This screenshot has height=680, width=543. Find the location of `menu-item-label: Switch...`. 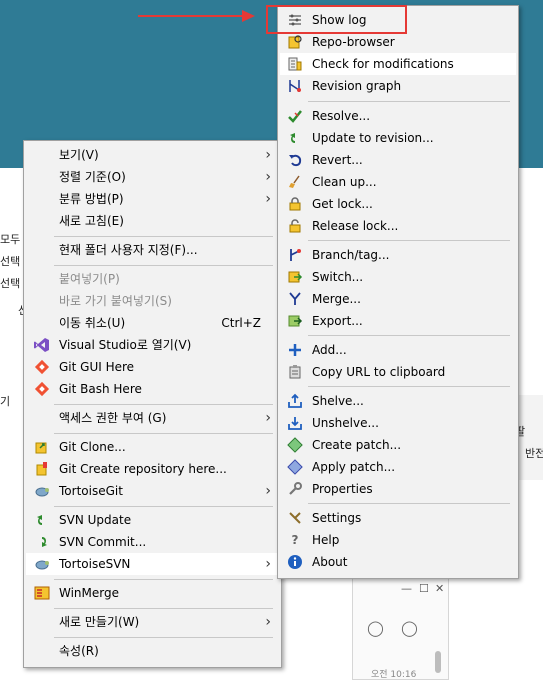

menu-item-label: Switch... is located at coordinates (338, 277).